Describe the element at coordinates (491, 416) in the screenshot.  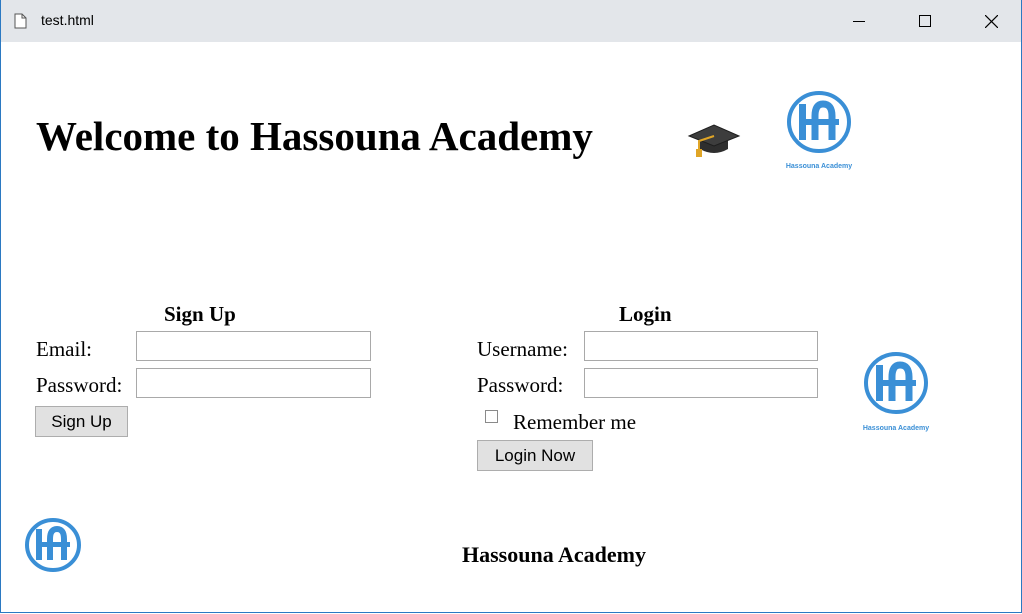
I see `remember-me-checkbox` at that location.